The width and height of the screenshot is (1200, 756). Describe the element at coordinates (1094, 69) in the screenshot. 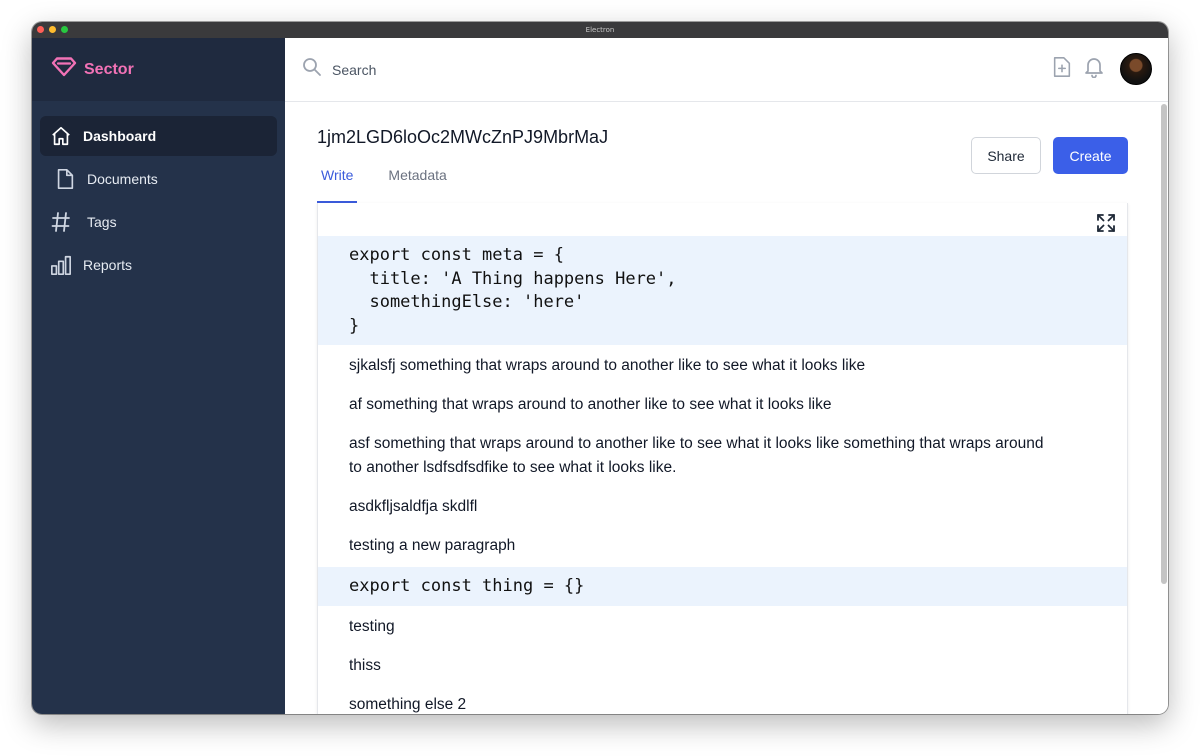

I see `bell-icon` at that location.